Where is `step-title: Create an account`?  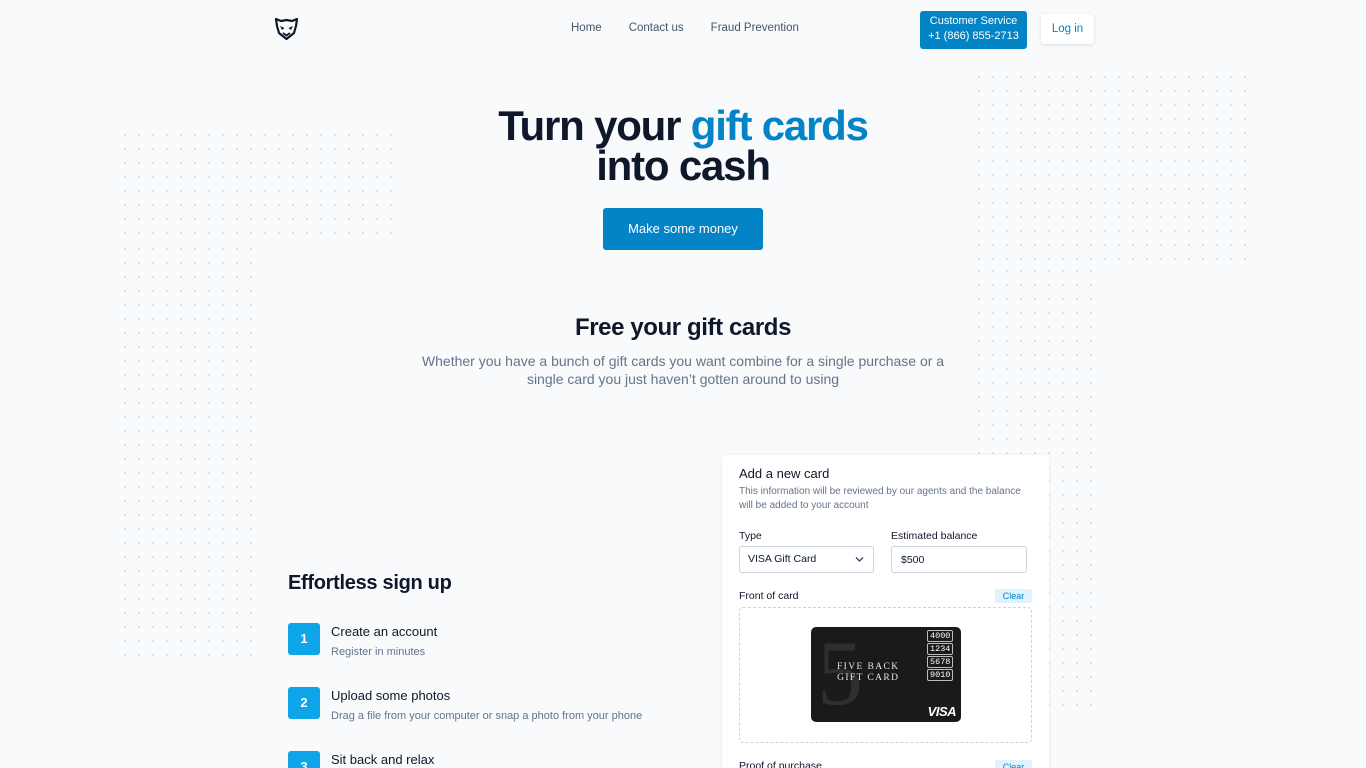
step-title: Create an account is located at coordinates (384, 631).